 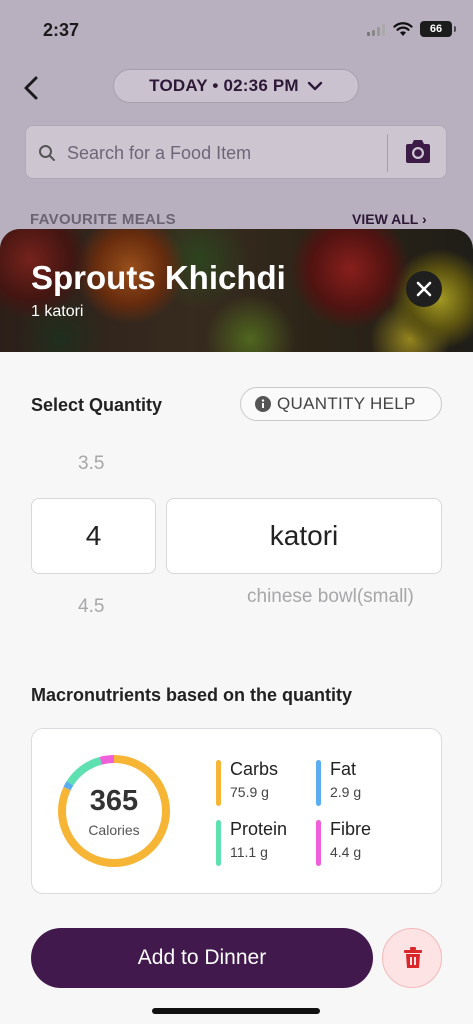 I want to click on carbs-value: 75.9 g, so click(x=249, y=792).